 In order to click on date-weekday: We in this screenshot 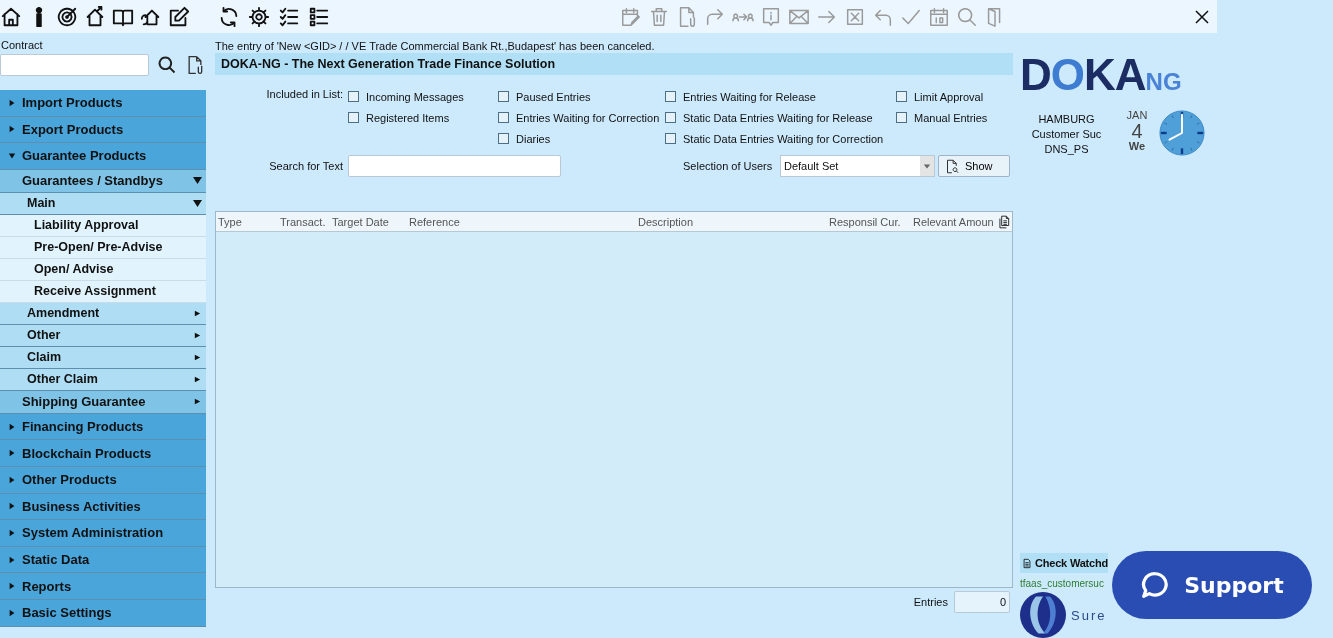, I will do `click(1137, 146)`.